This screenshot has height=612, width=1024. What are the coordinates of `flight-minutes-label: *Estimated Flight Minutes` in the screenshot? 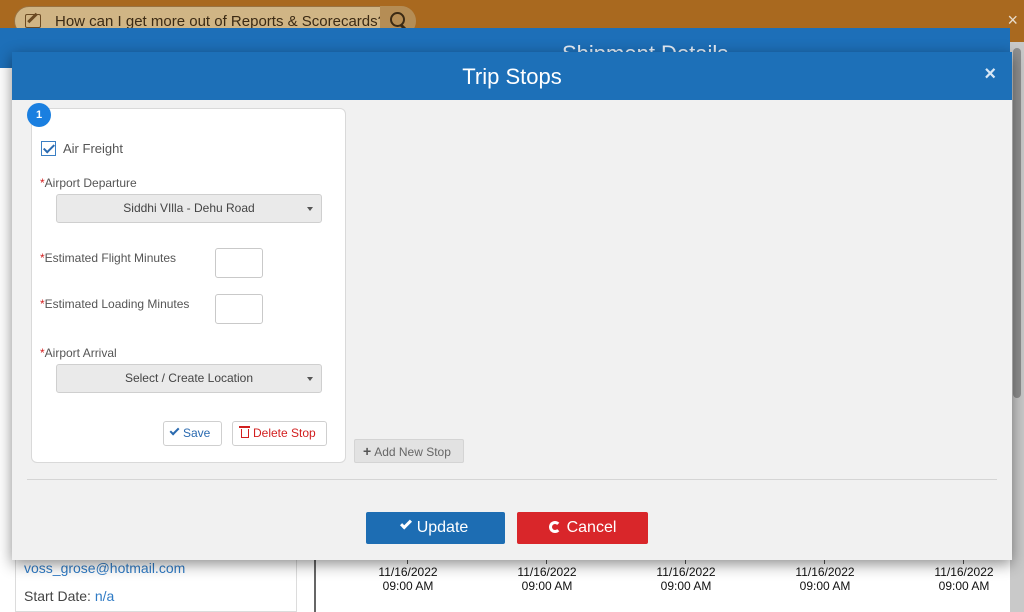 It's located at (108, 258).